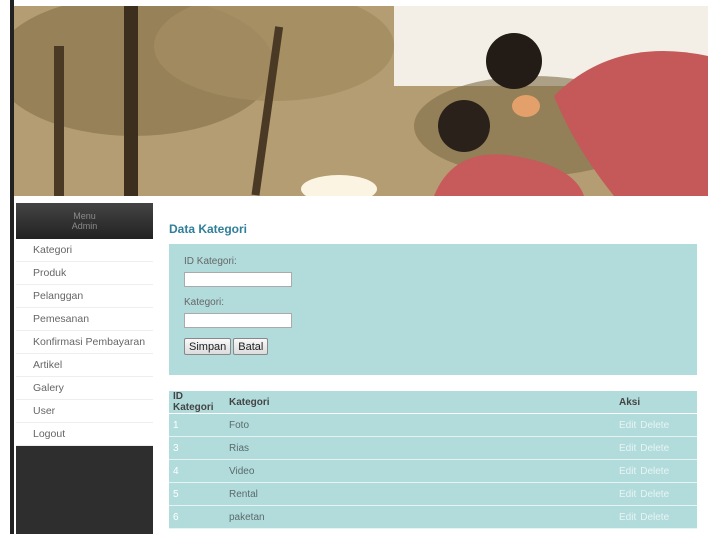  What do you see at coordinates (197, 471) in the screenshot?
I see `row-id: 4` at bounding box center [197, 471].